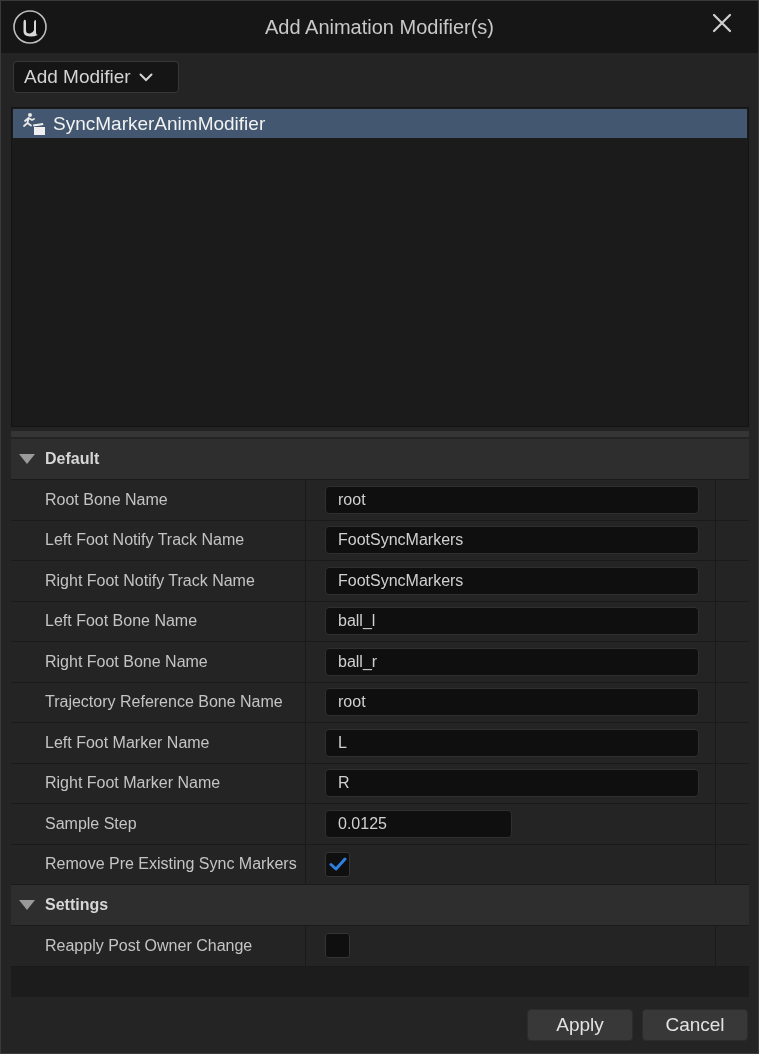 Image resolution: width=759 pixels, height=1054 pixels. Describe the element at coordinates (580, 1025) in the screenshot. I see `dialog-button: Apply` at that location.